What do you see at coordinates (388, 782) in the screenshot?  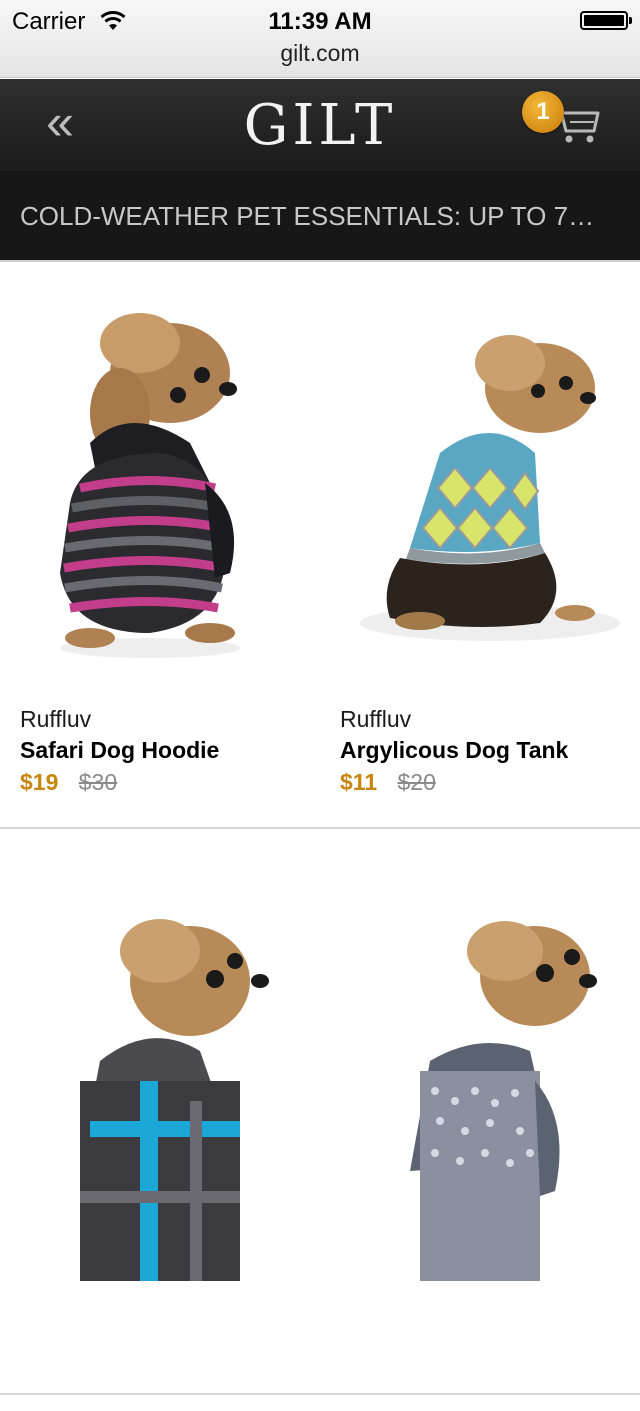 I see `product-prices: $11 $20` at bounding box center [388, 782].